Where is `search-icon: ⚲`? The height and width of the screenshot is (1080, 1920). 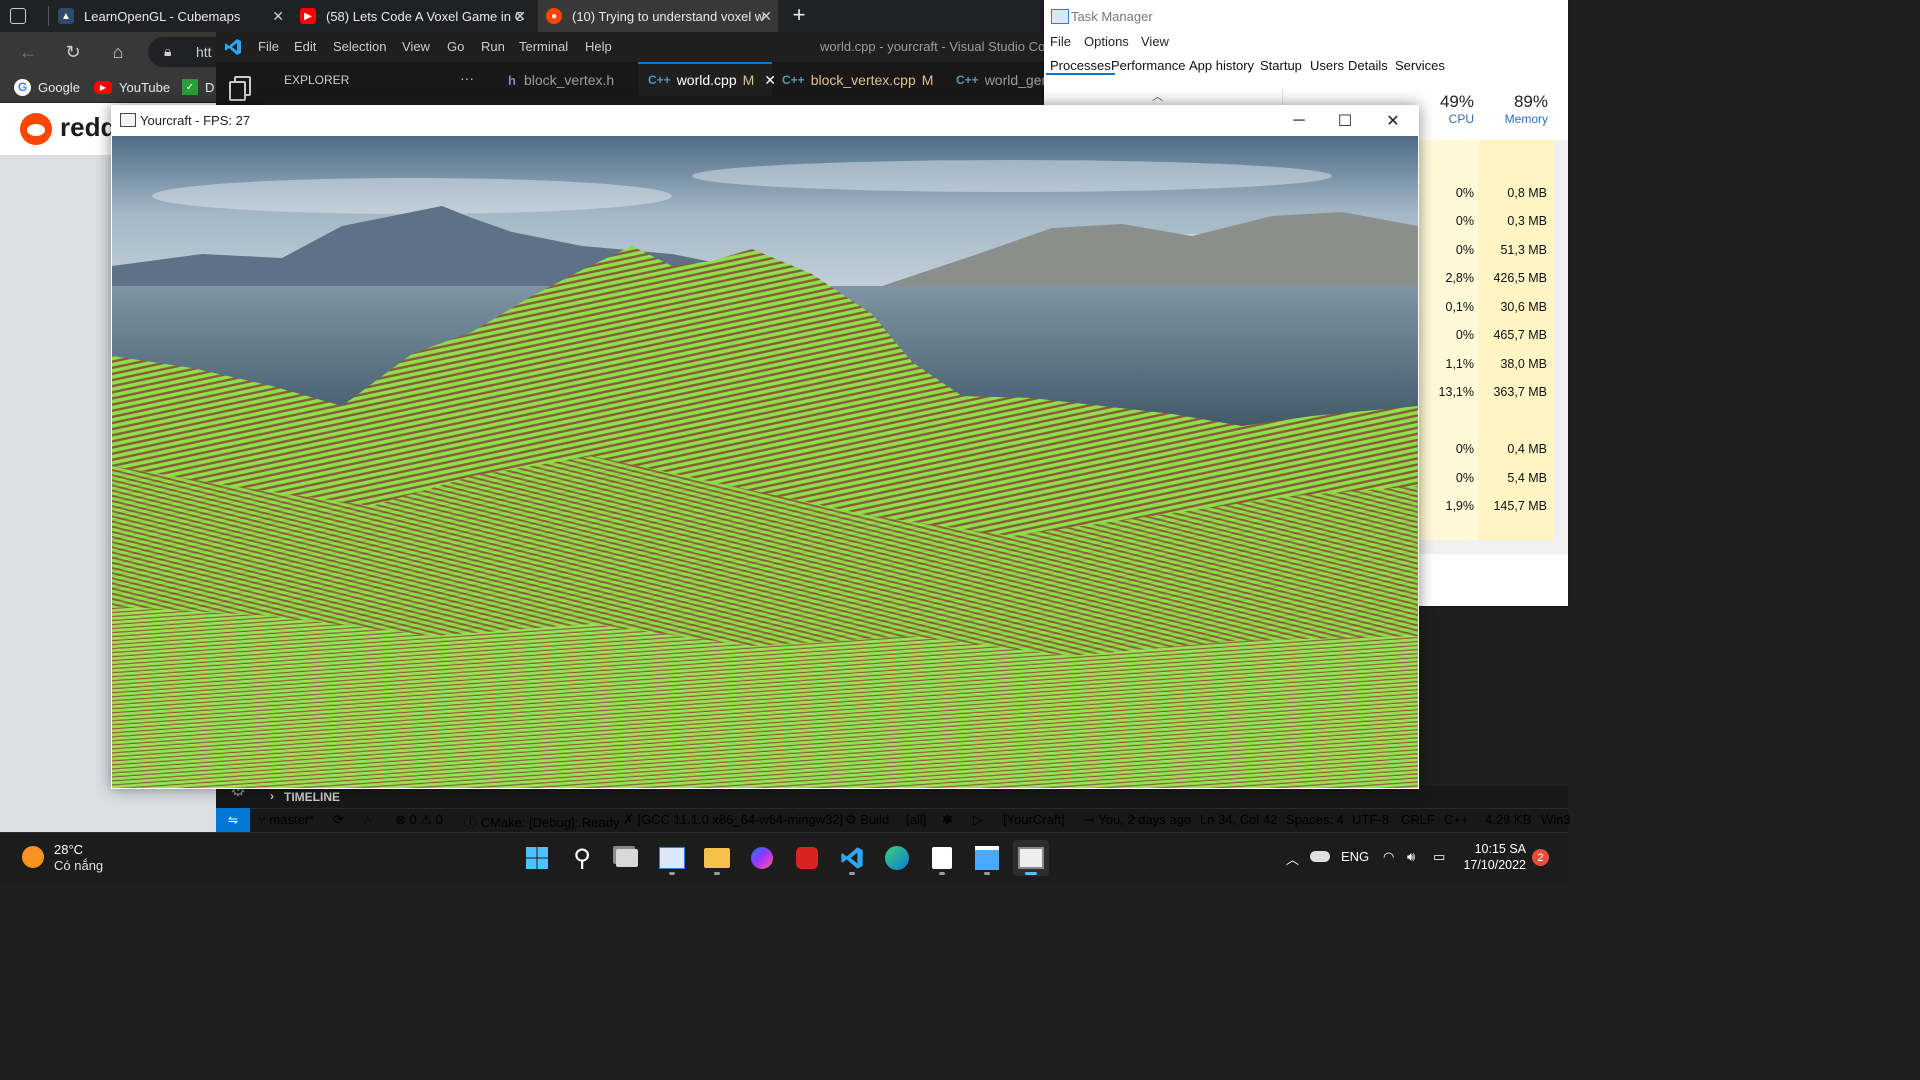
search-icon: ⚲ is located at coordinates (582, 858).